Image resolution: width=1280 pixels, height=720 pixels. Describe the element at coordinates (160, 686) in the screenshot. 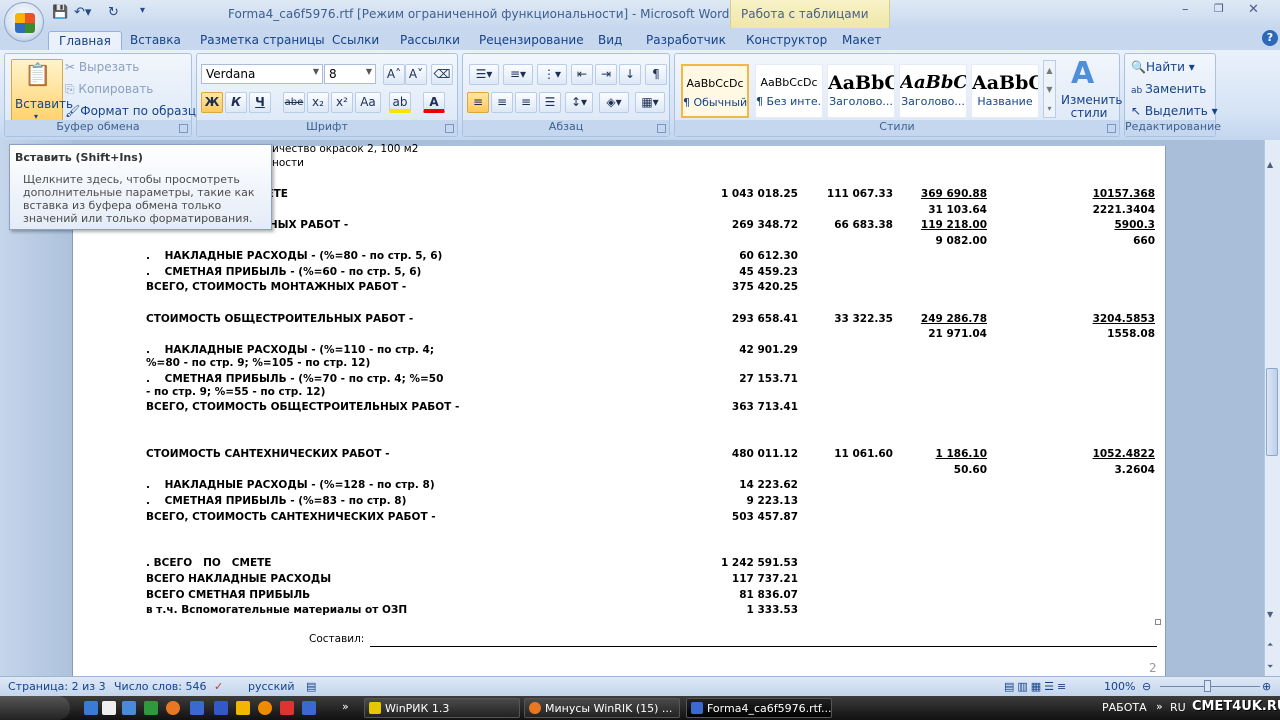

I see `word-count: Число слов: 546` at that location.